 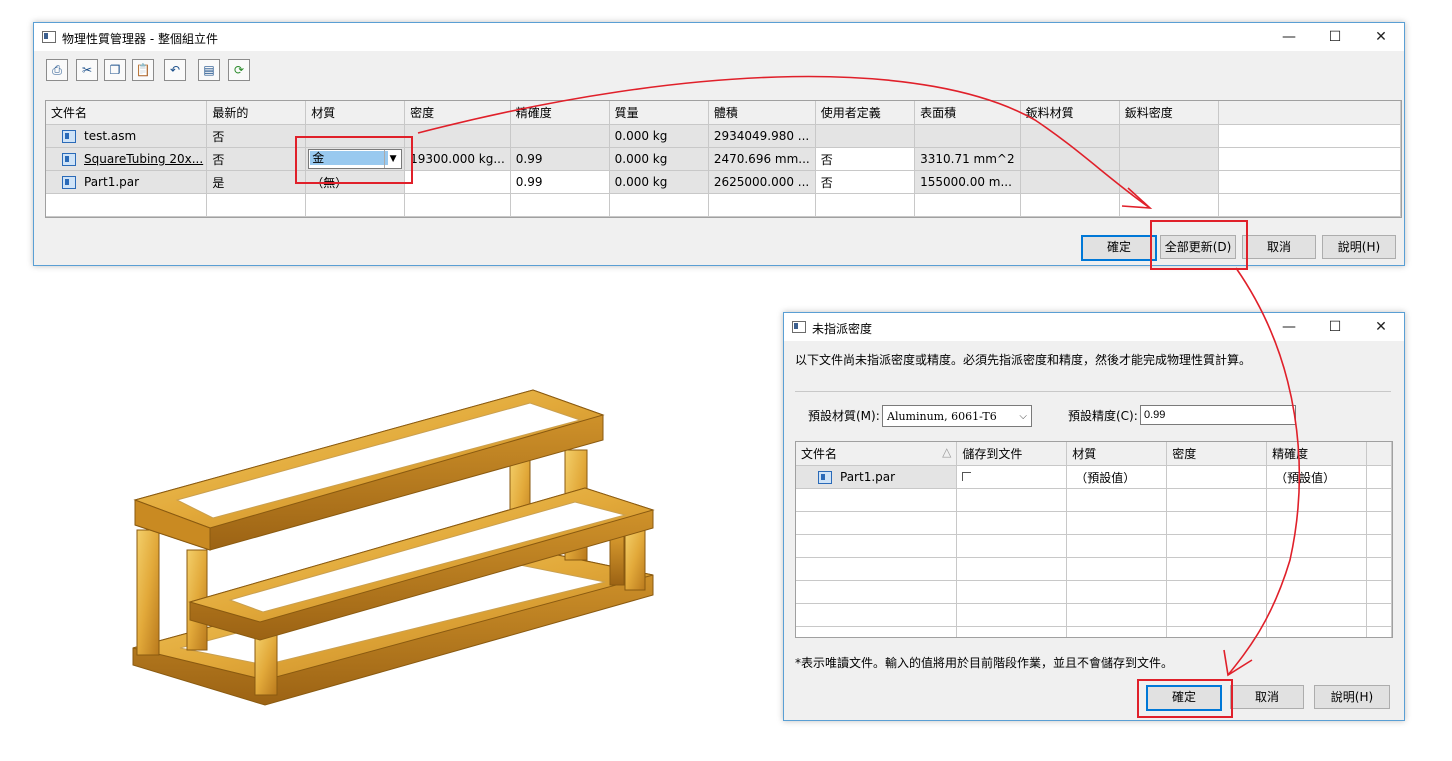 What do you see at coordinates (784, 142) in the screenshot?
I see `arrow-material-to-update` at bounding box center [784, 142].